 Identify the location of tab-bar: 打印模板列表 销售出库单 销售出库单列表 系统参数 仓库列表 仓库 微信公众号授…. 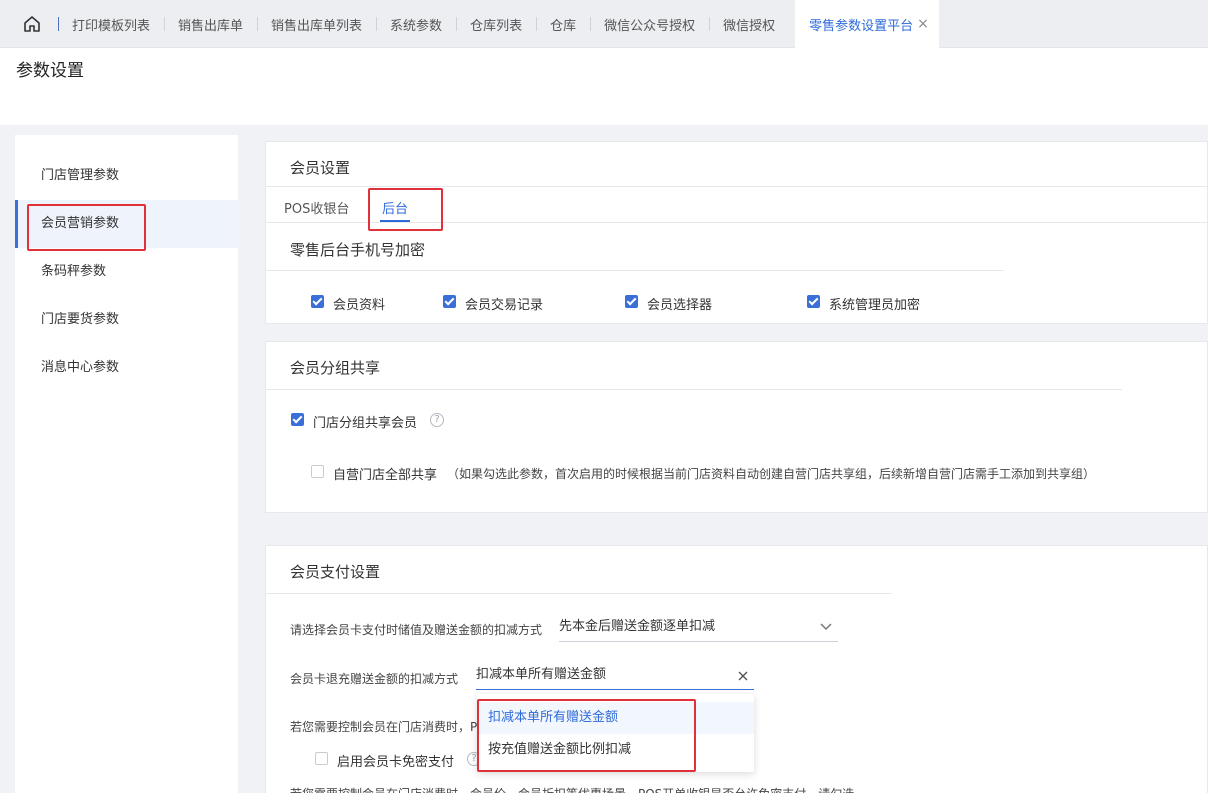
(604, 24).